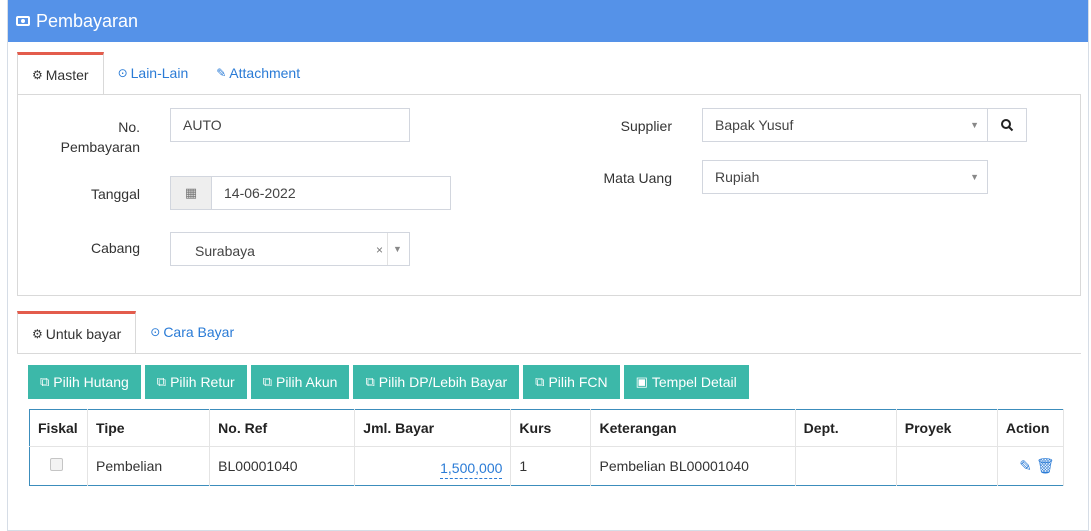 The image size is (1091, 531). I want to click on money-icon, so click(23, 21).